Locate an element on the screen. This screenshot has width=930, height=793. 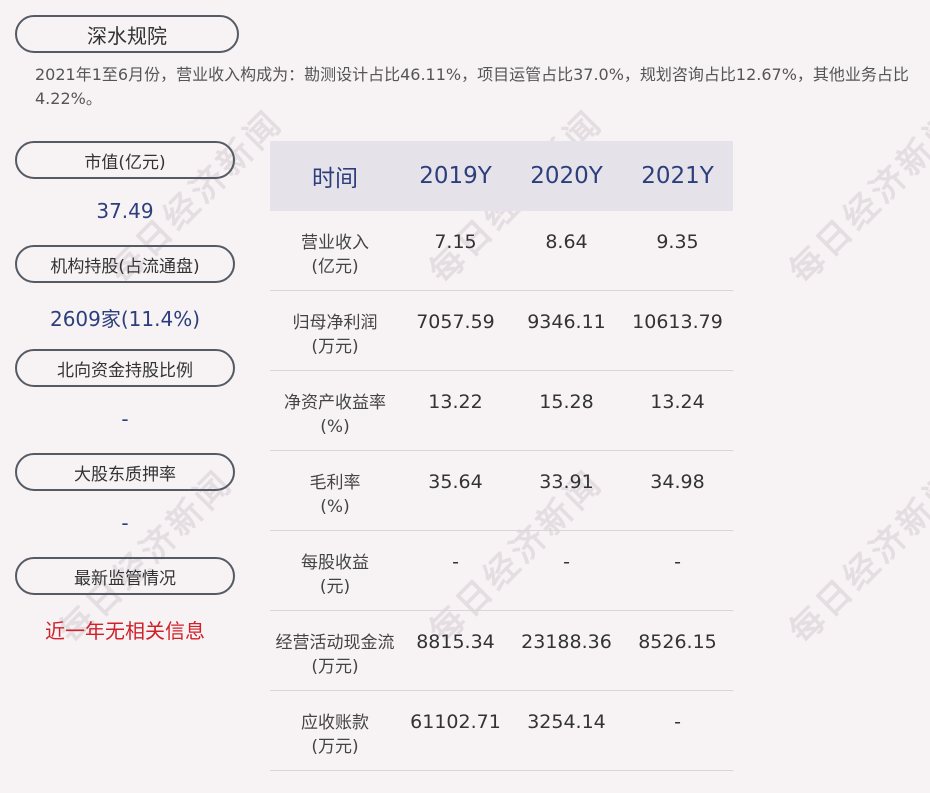
row-label-unit: (亿元) is located at coordinates (335, 267).